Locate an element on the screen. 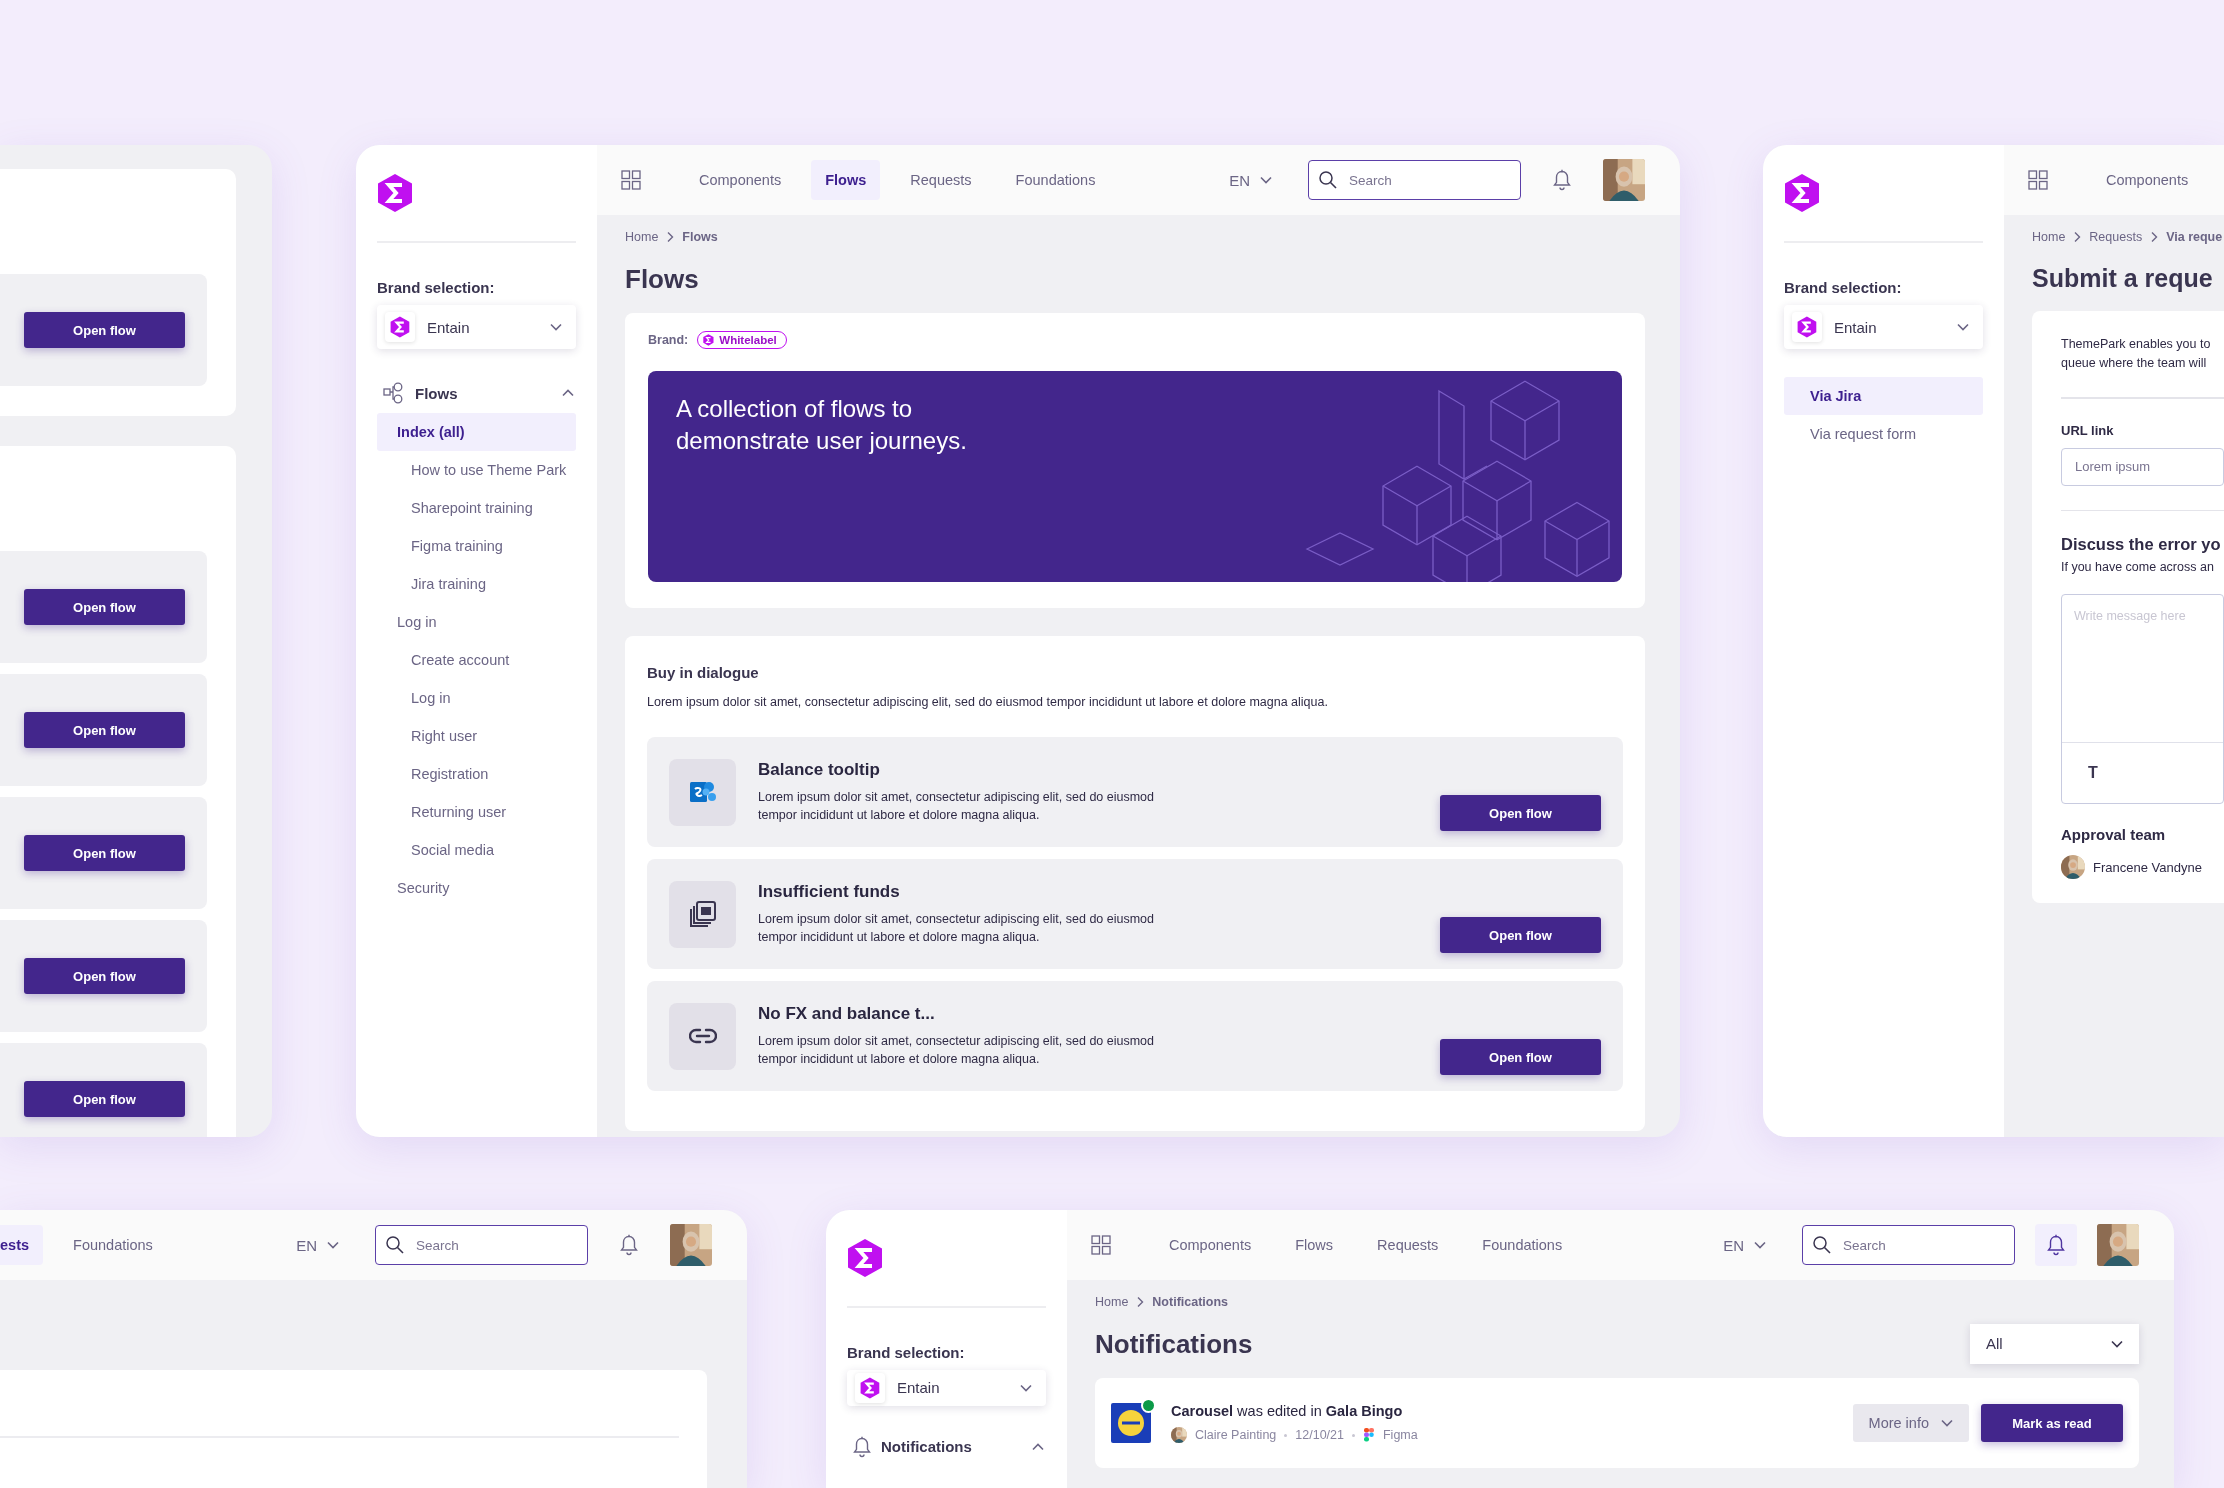 This screenshot has width=2224, height=1488. section-title: Discuss the error yo is located at coordinates (2141, 544).